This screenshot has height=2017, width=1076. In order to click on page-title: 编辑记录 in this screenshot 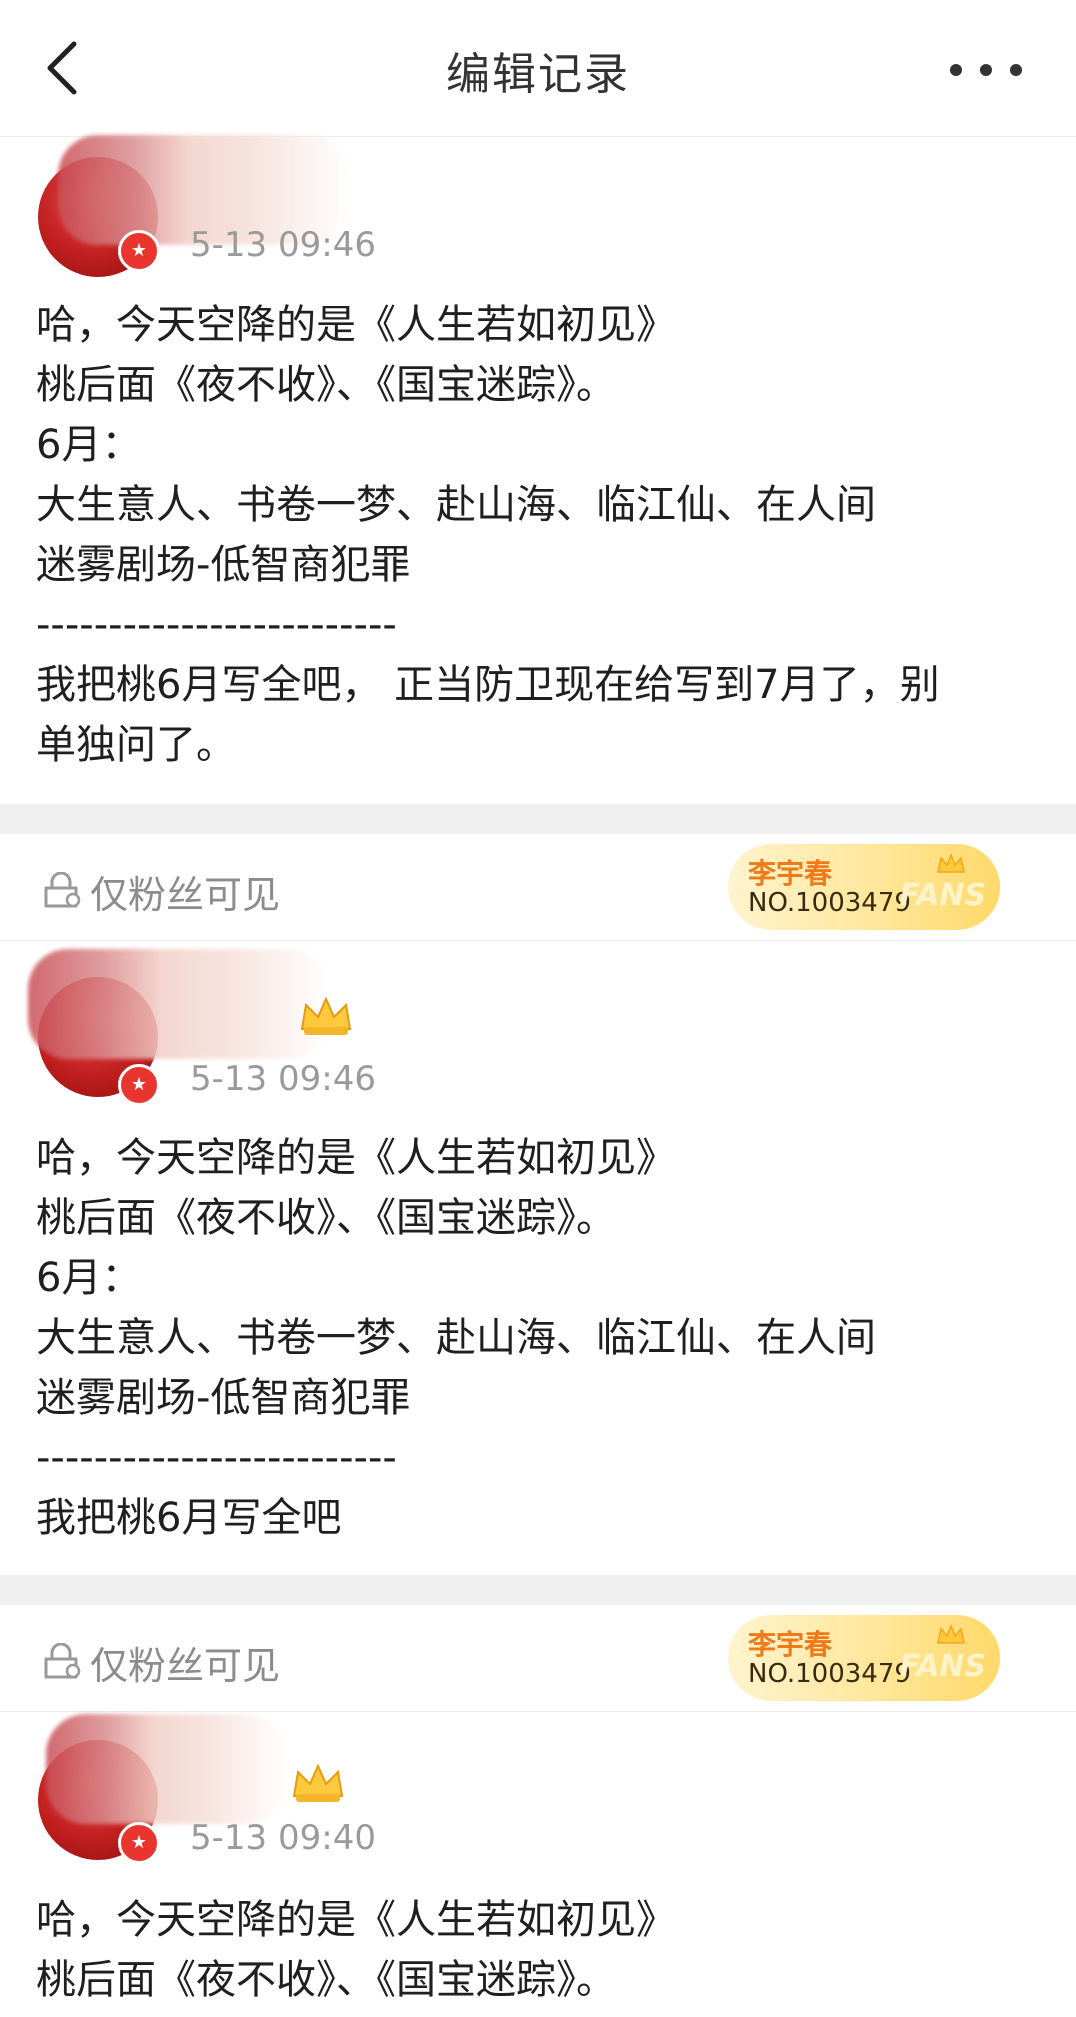, I will do `click(538, 74)`.